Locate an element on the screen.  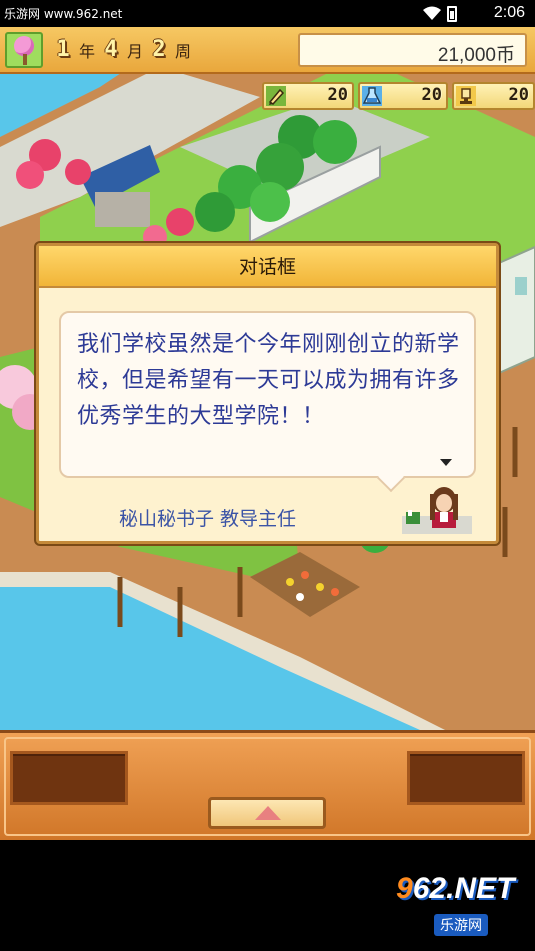
watermark-logo: 962.NET 乐游网 is located at coordinates (463, 908).